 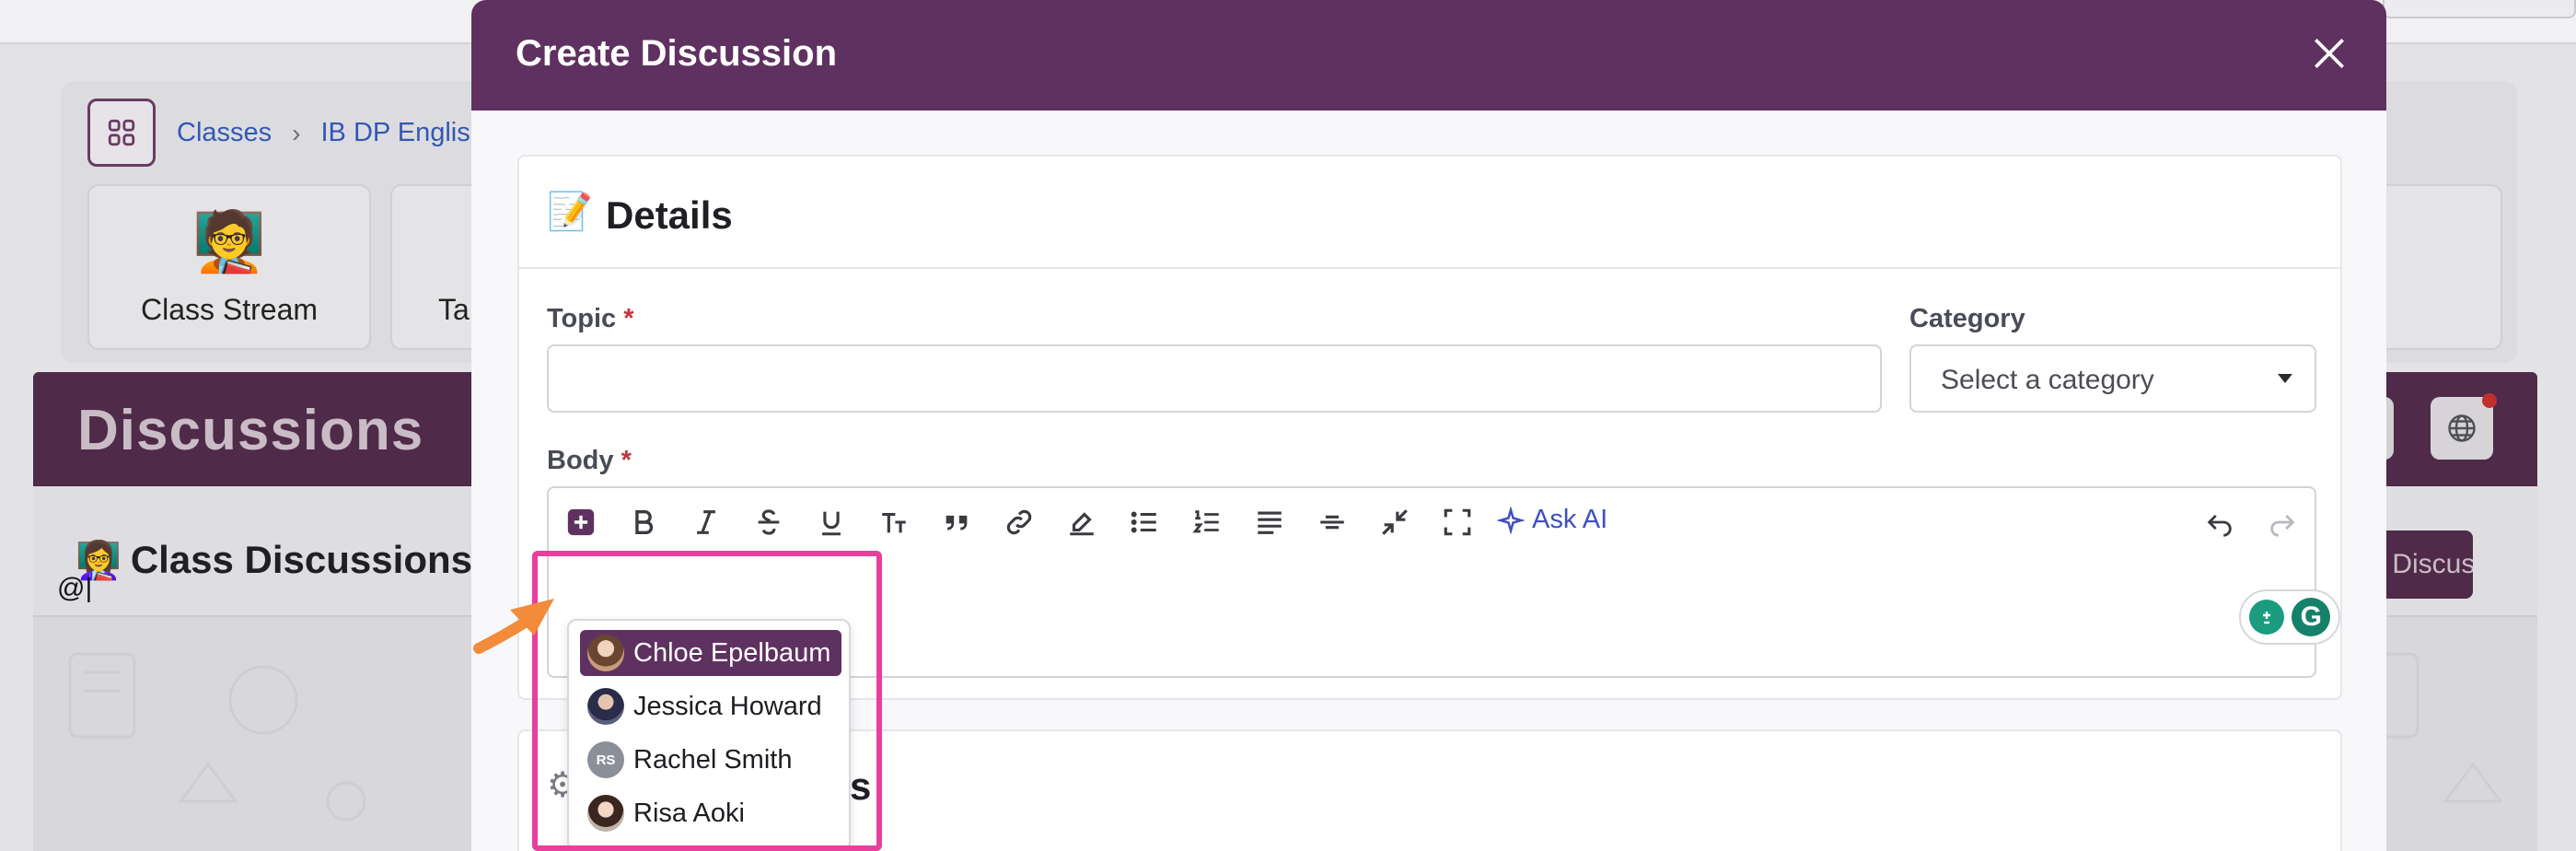 What do you see at coordinates (1019, 522) in the screenshot?
I see `link-icon` at bounding box center [1019, 522].